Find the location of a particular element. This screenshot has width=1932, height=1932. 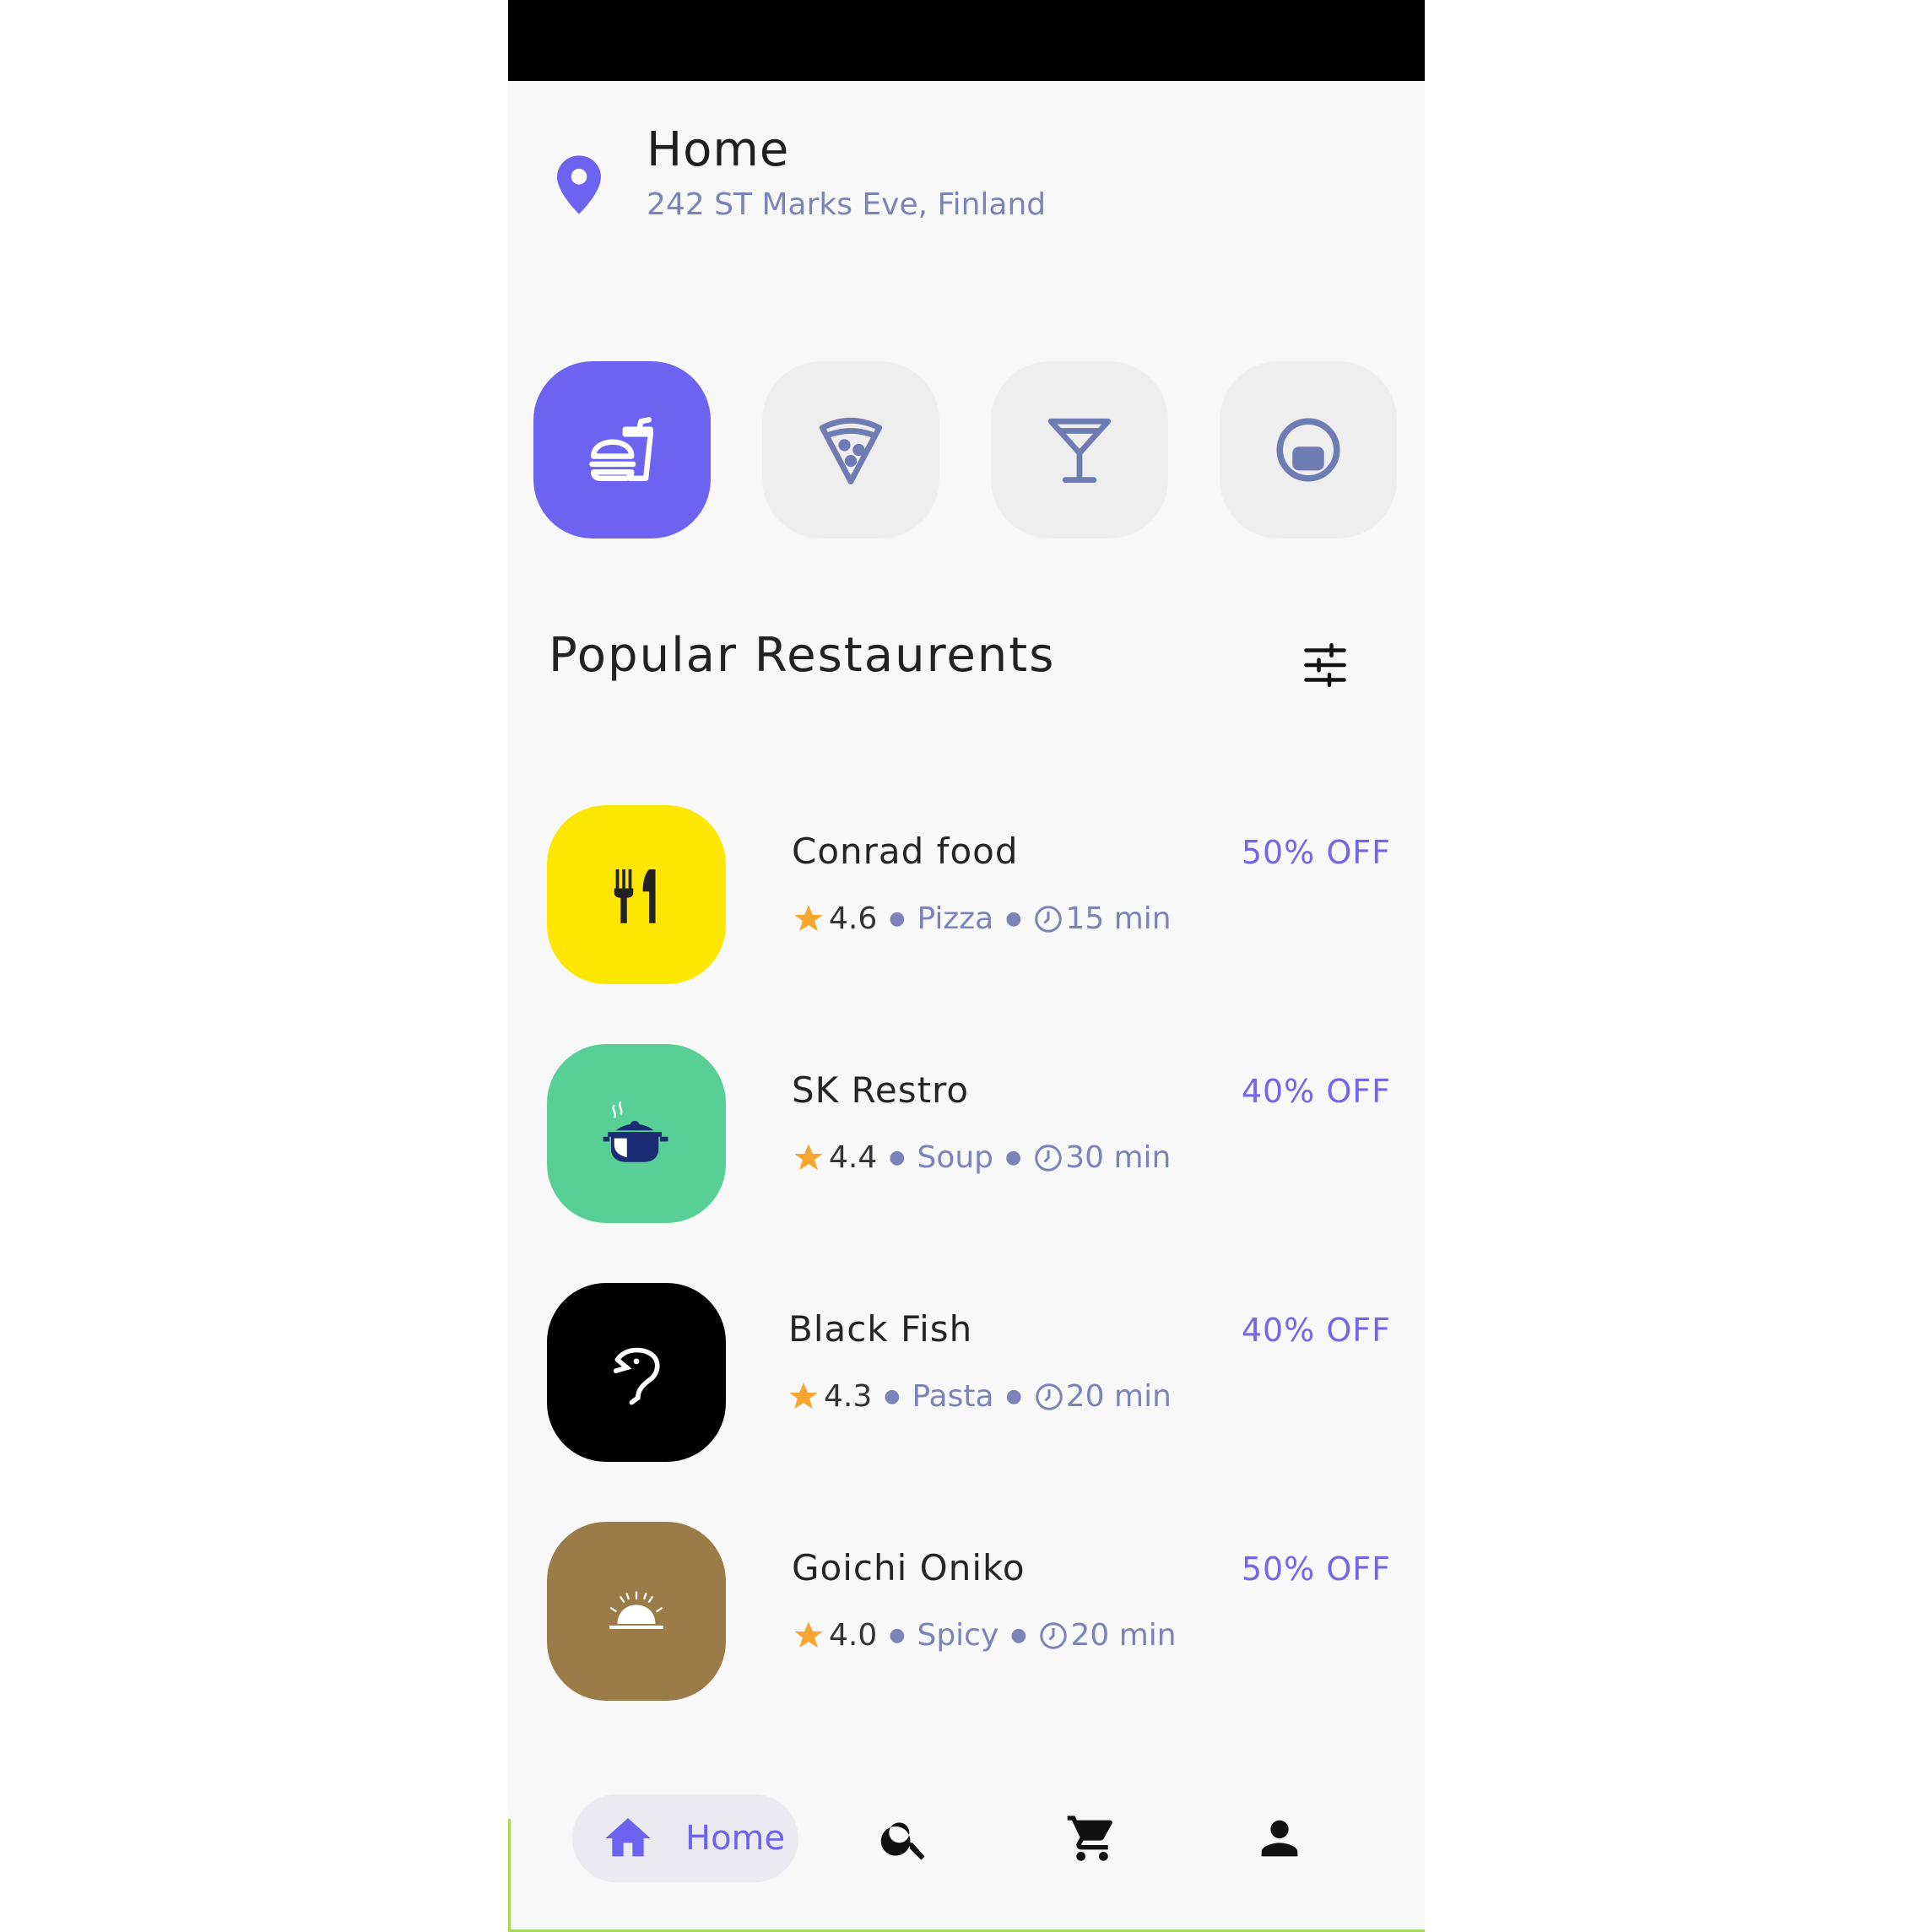

profile-icon is located at coordinates (1280, 1838).